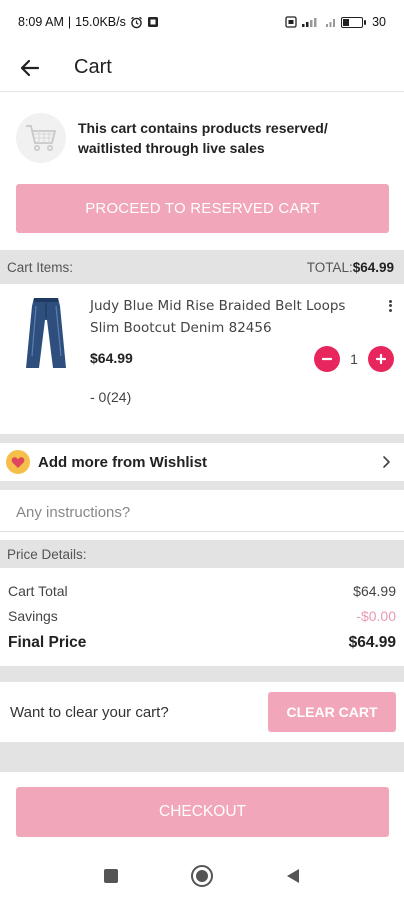 This screenshot has width=404, height=900. I want to click on app-bar: Cart, so click(202, 68).